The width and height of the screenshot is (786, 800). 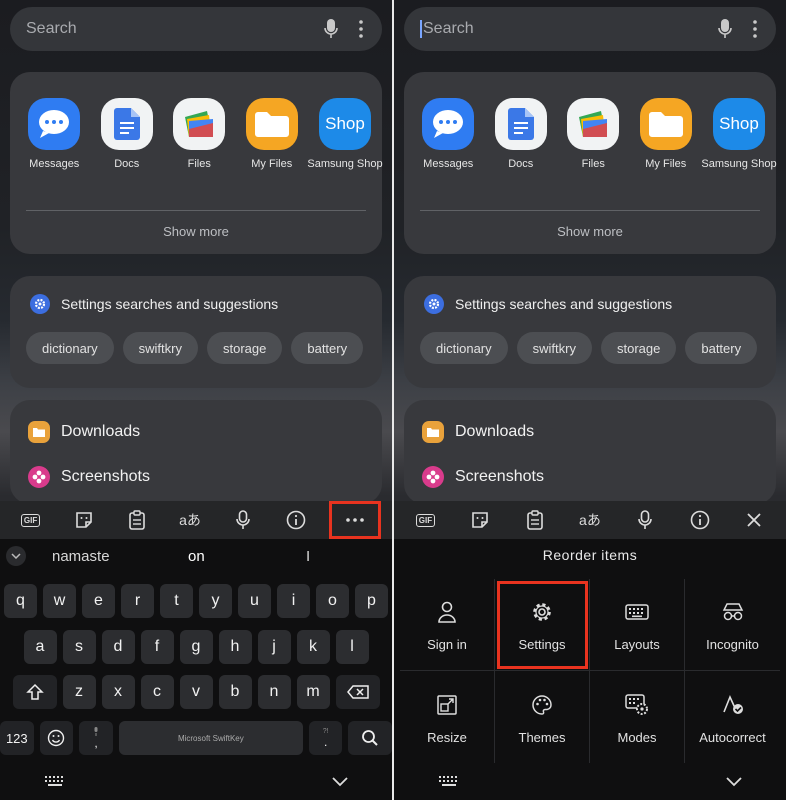 I want to click on key: h, so click(x=235, y=647).